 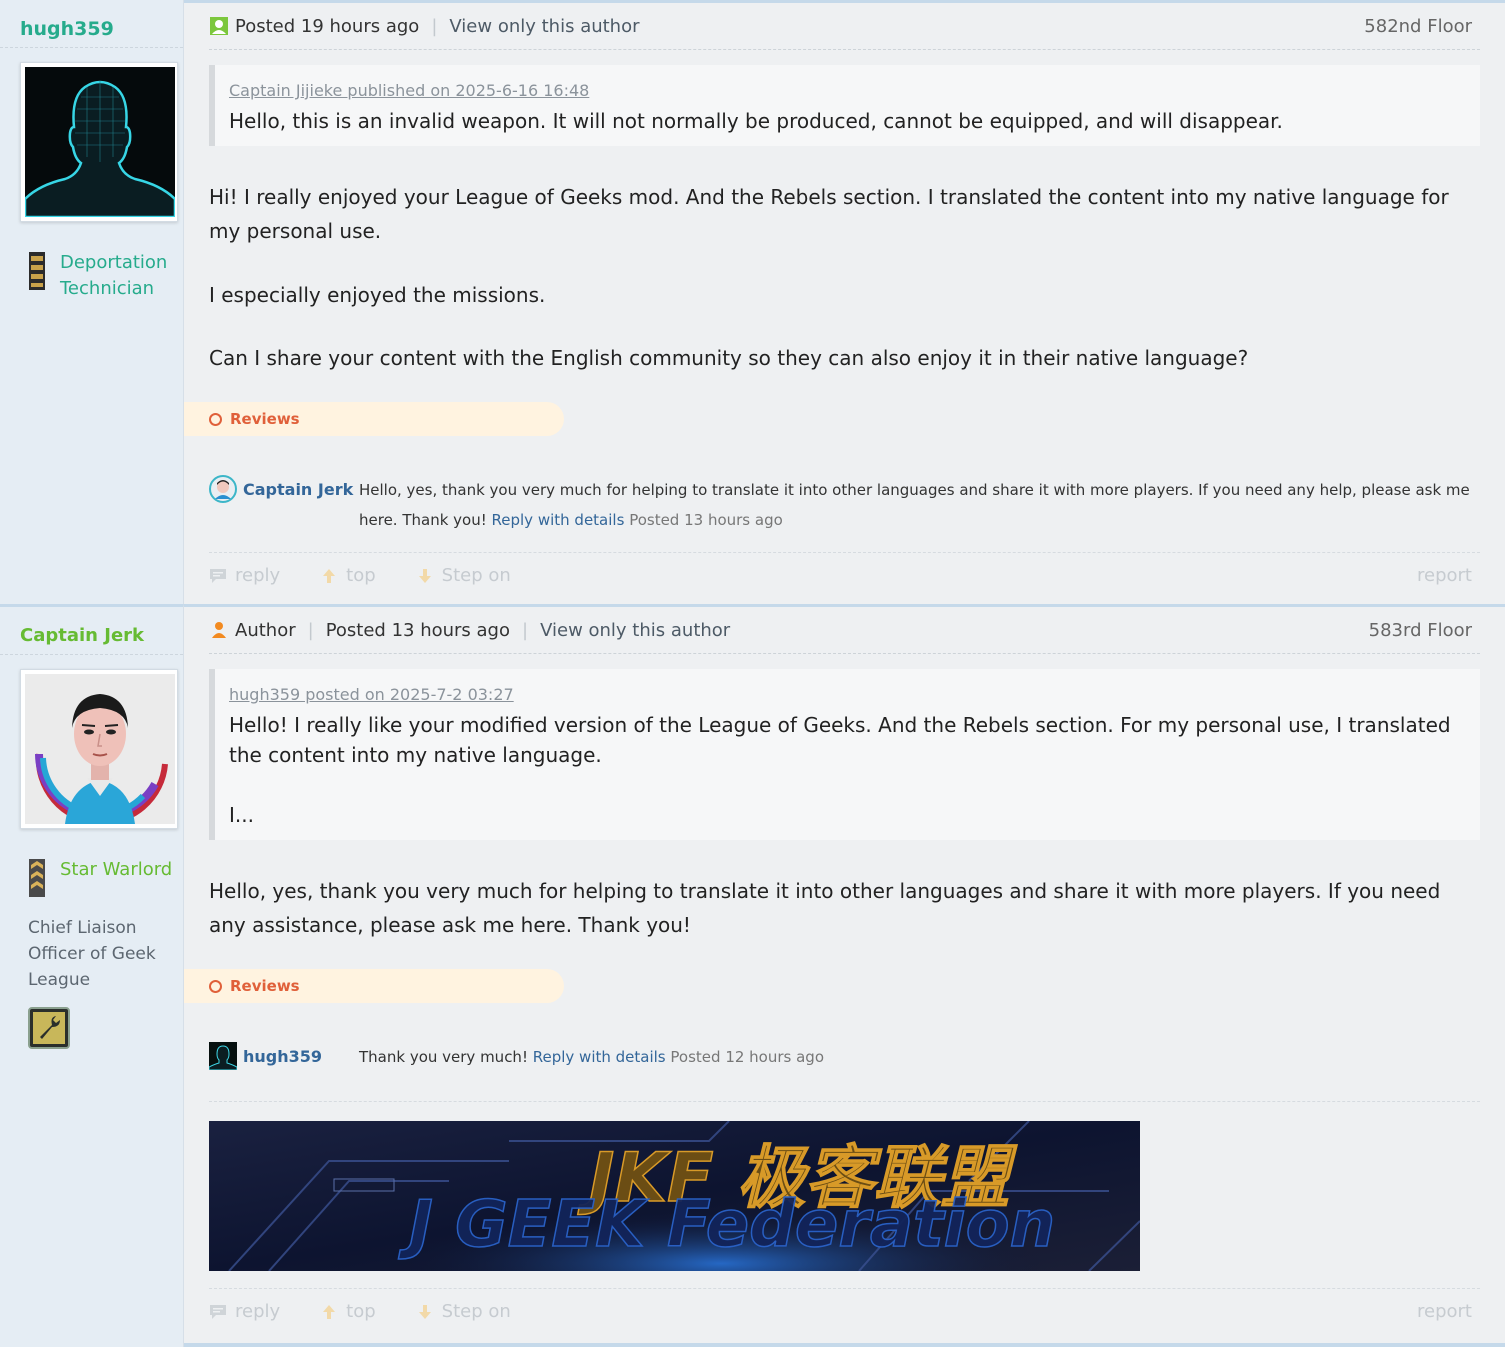 I want to click on quote-source-link: hugh359 posted on 2025-7-2 03:27, so click(x=844, y=694).